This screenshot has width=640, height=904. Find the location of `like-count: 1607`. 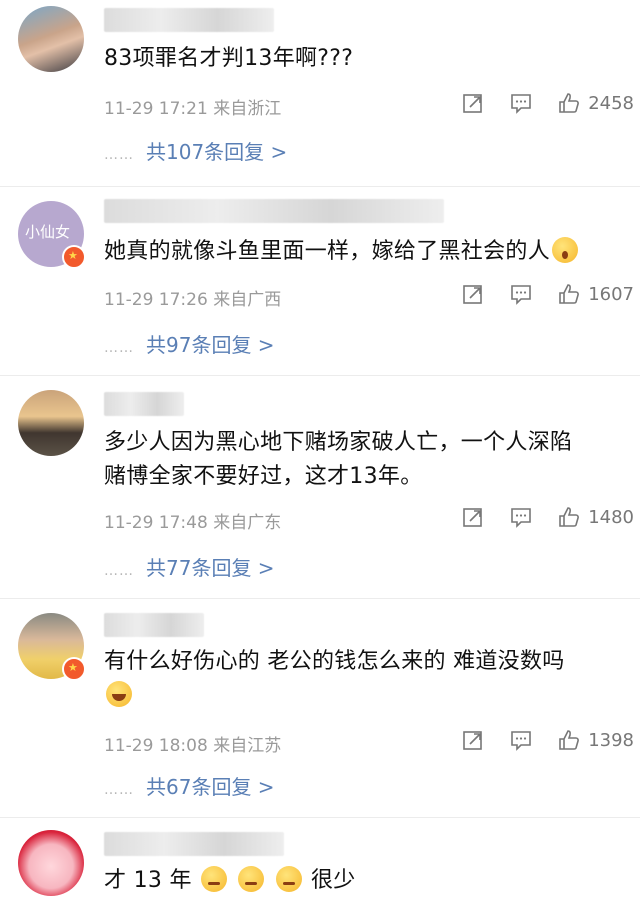

like-count: 1607 is located at coordinates (611, 294).